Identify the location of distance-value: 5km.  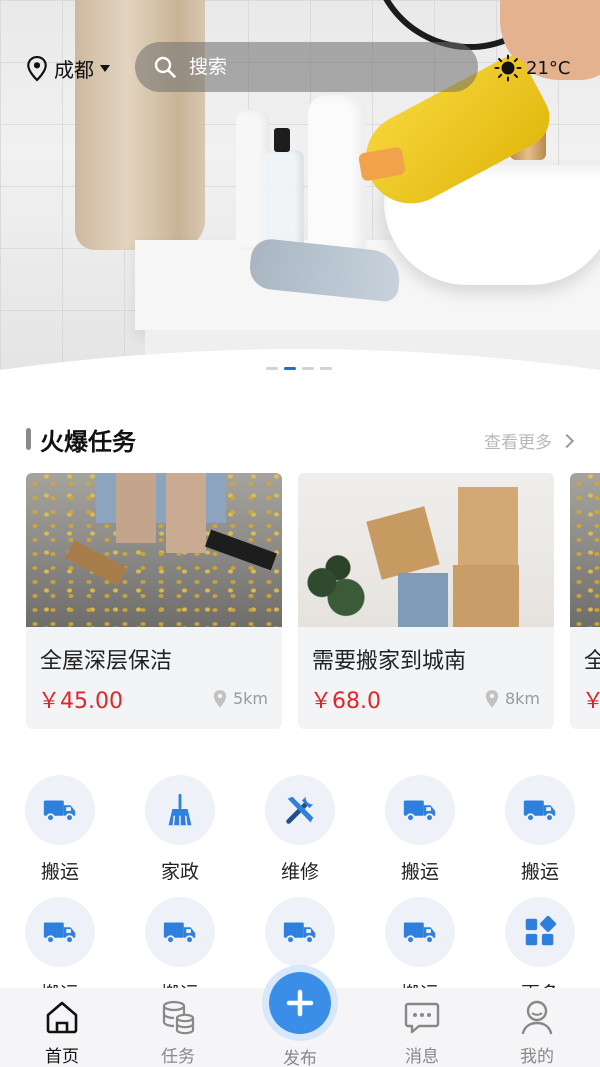
(250, 698).